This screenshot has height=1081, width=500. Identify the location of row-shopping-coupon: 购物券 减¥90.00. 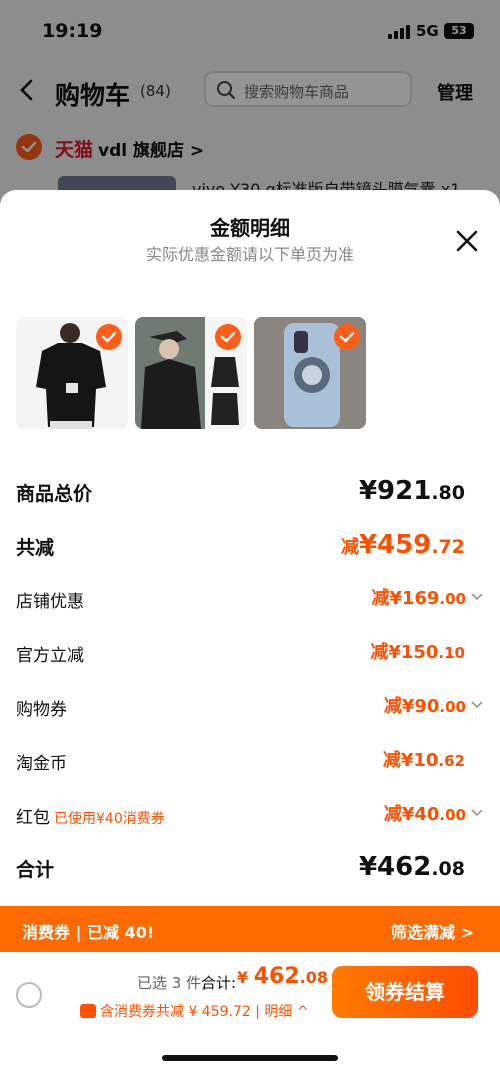
(250, 706).